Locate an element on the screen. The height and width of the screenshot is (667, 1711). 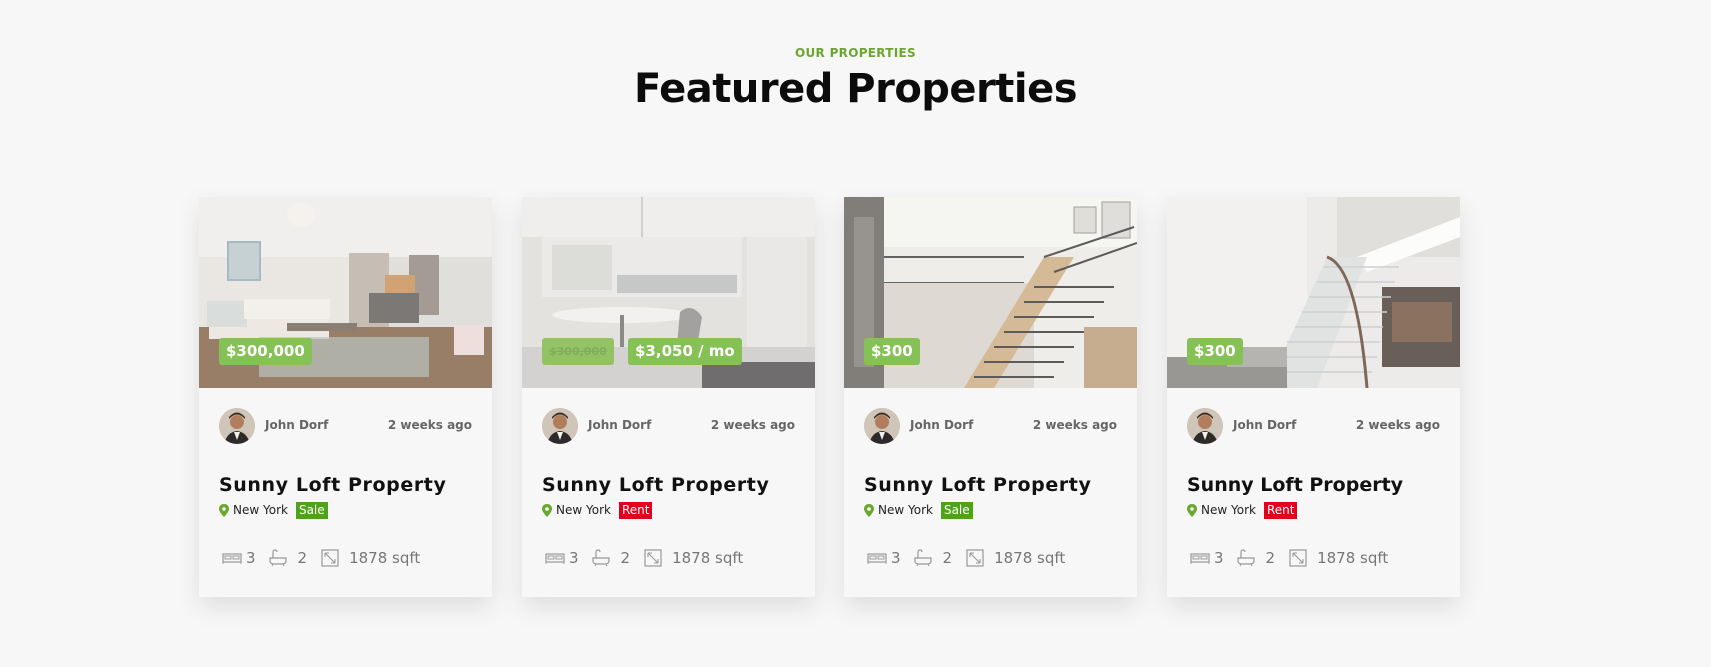
property-photo-kitchen: $300,000 $3,050 / mo is located at coordinates (668, 292).